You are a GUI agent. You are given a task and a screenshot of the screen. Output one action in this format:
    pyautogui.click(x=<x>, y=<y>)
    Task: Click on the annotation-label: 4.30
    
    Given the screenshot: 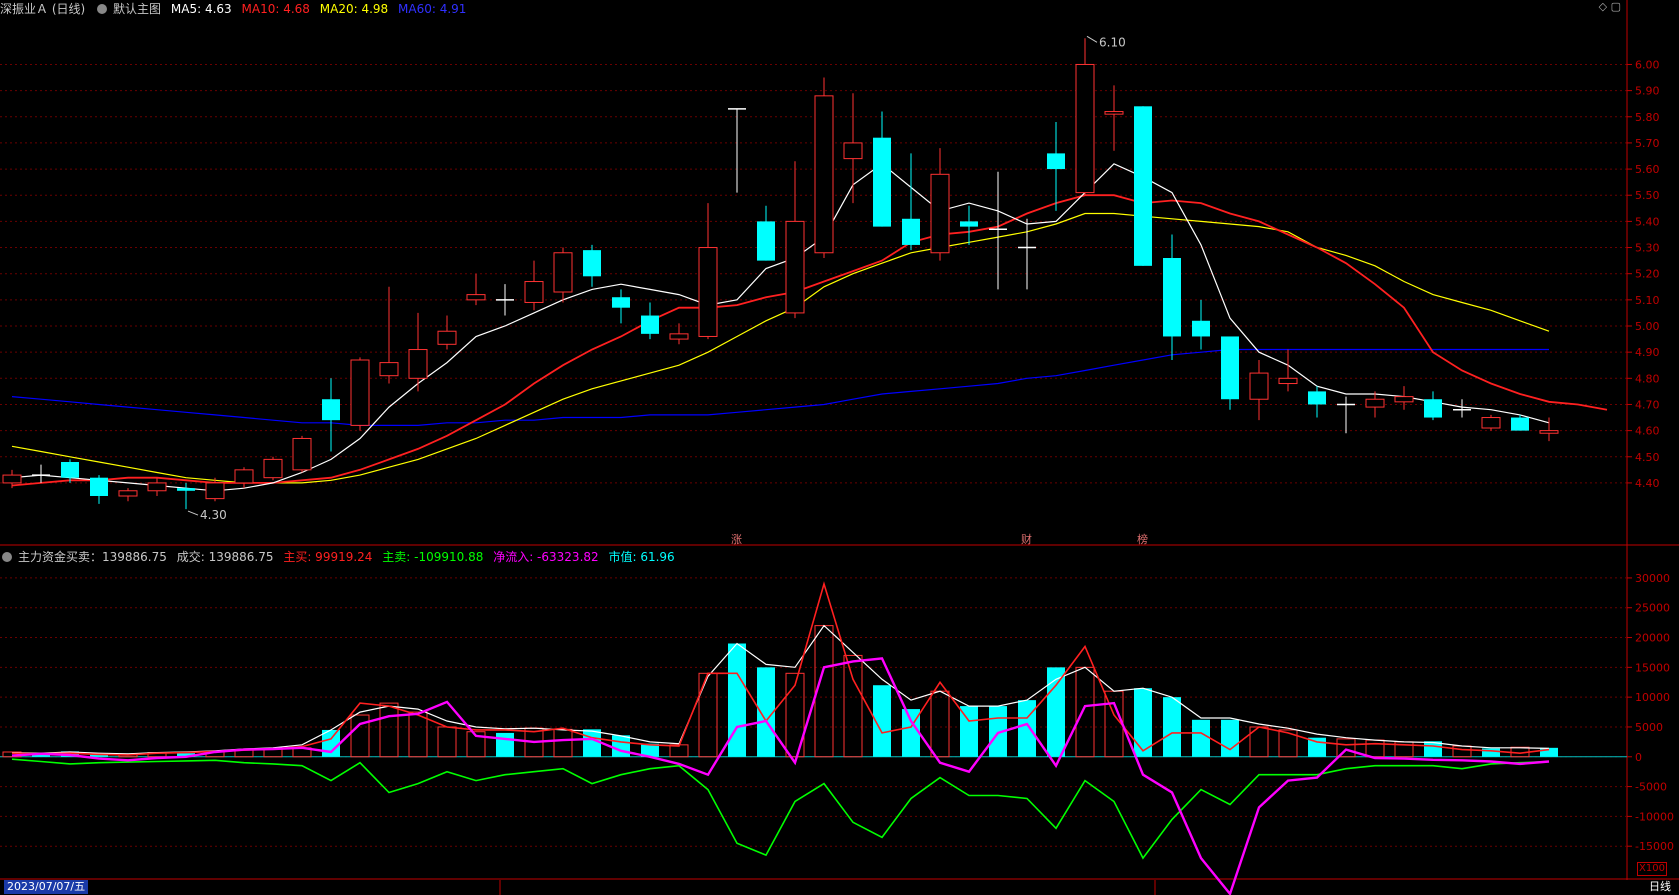 What is the action you would take?
    pyautogui.click(x=213, y=515)
    